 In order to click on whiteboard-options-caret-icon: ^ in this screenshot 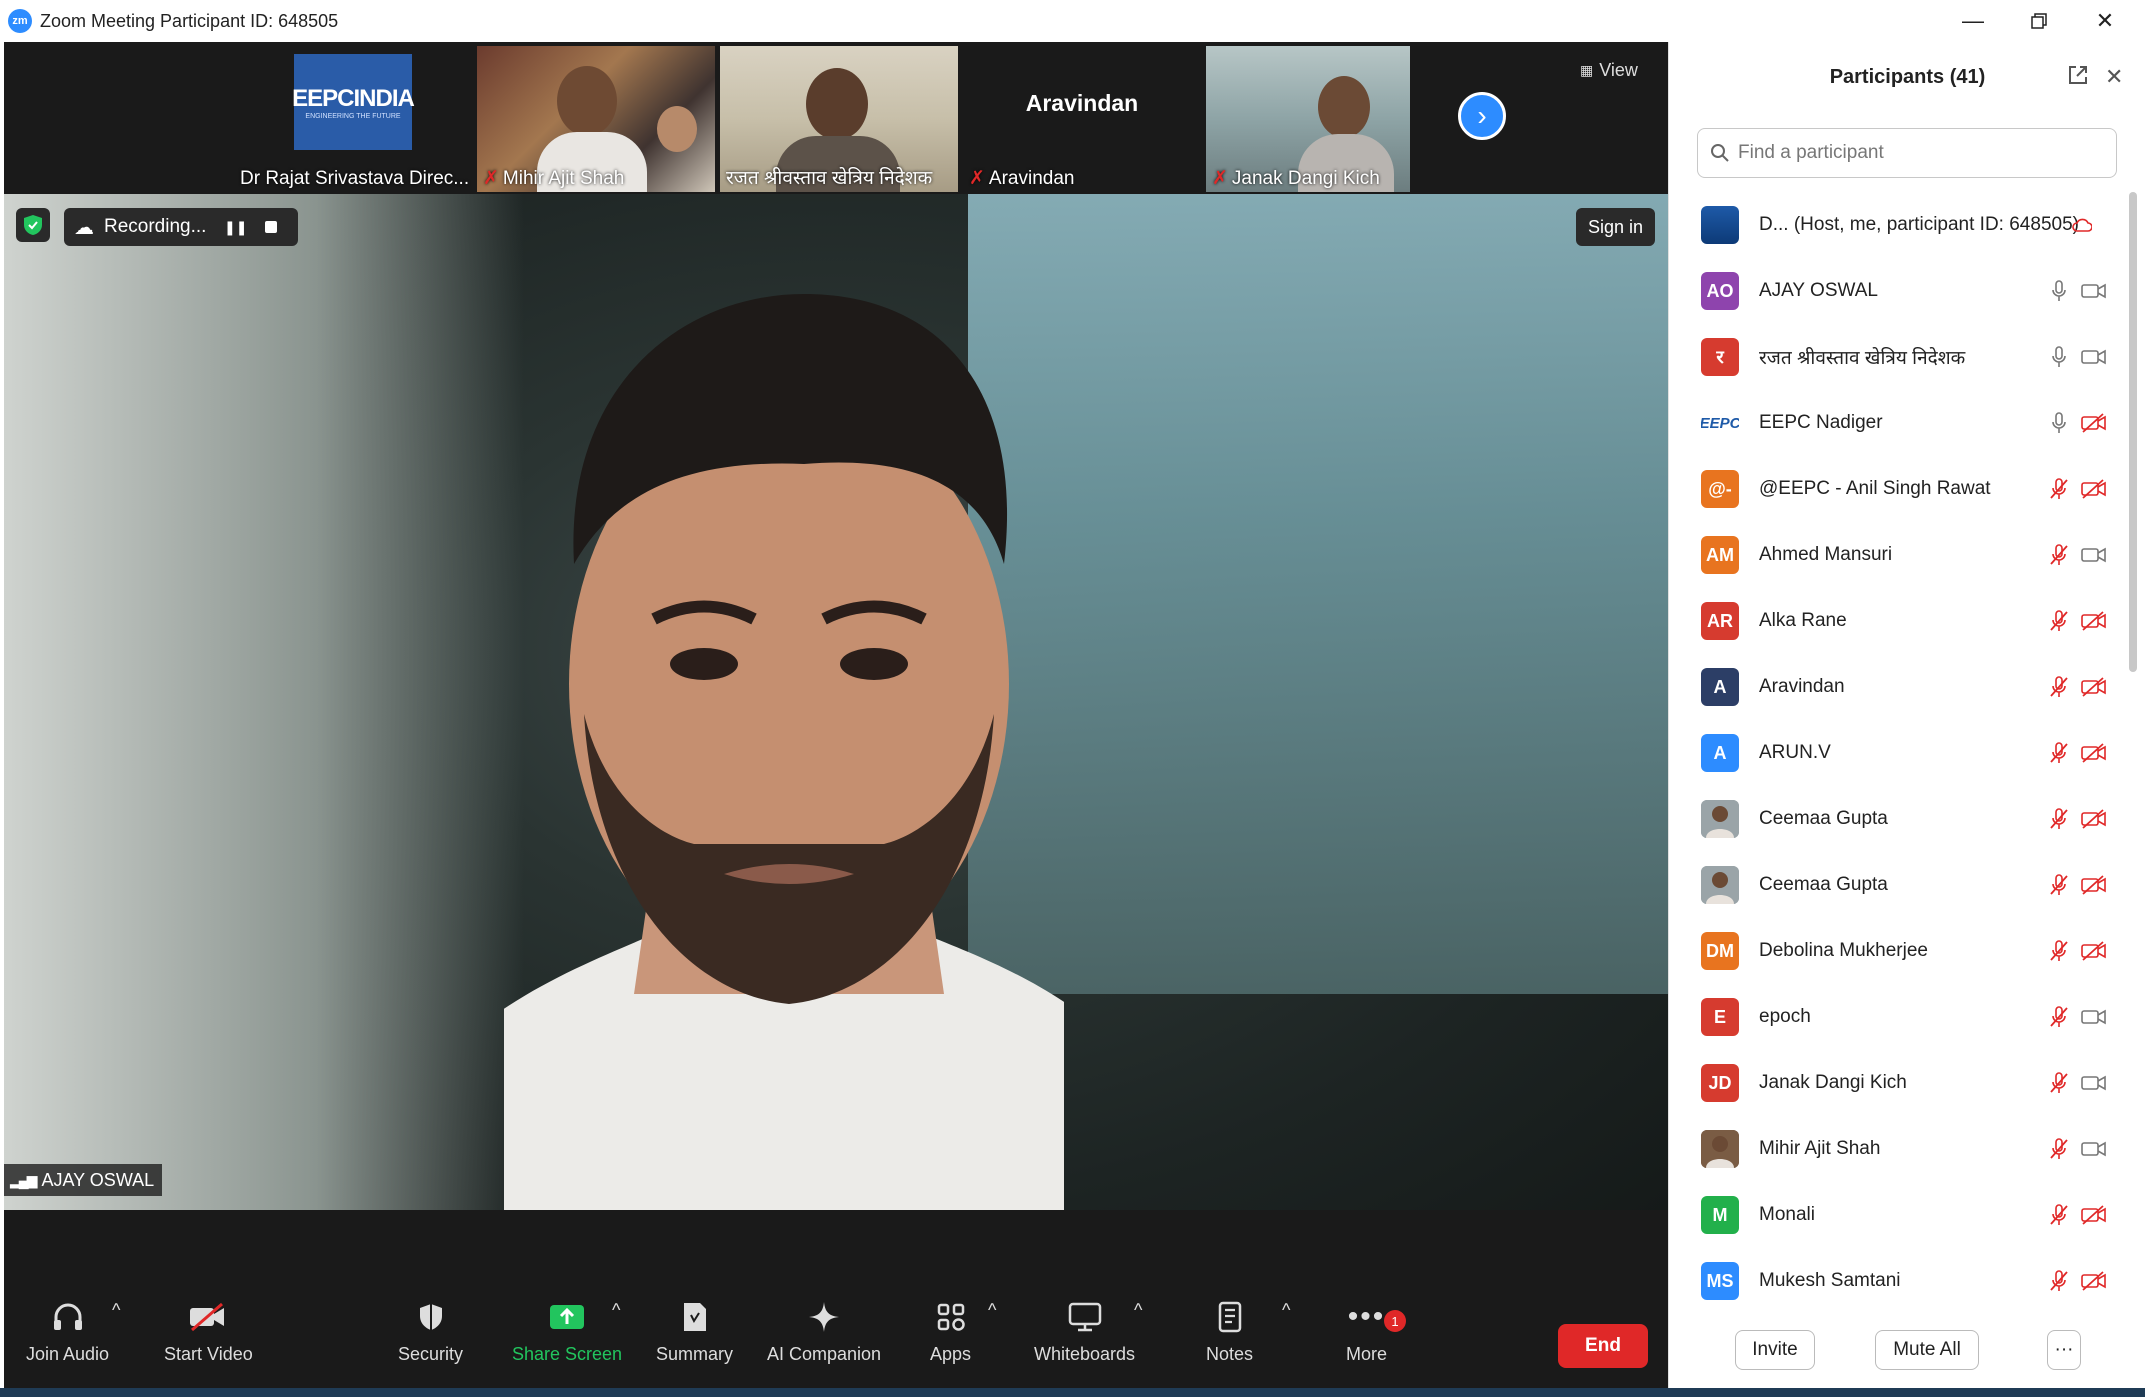, I will do `click(1138, 1310)`.